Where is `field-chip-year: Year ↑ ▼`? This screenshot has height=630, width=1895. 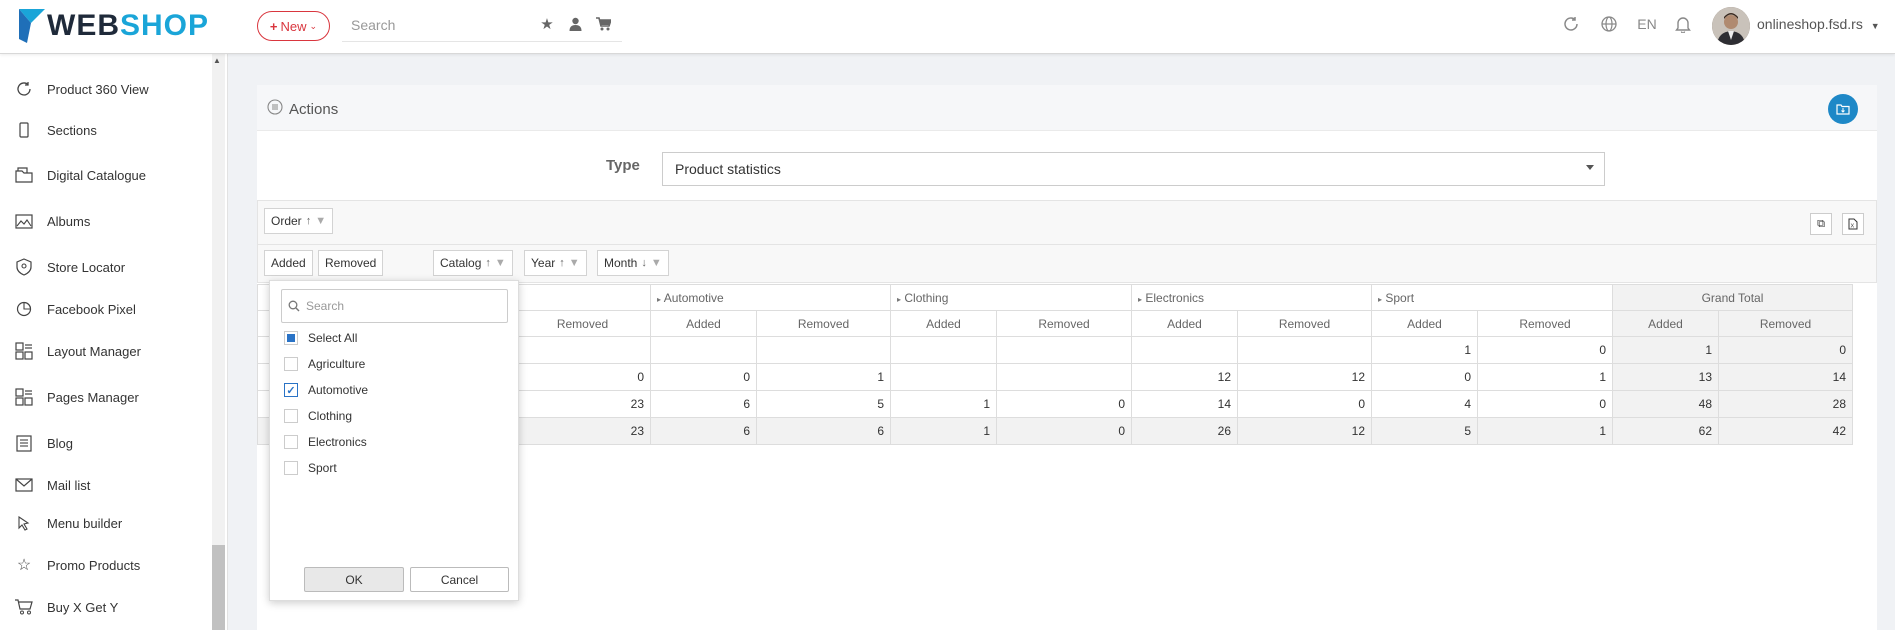
field-chip-year: Year ↑ ▼ is located at coordinates (555, 263).